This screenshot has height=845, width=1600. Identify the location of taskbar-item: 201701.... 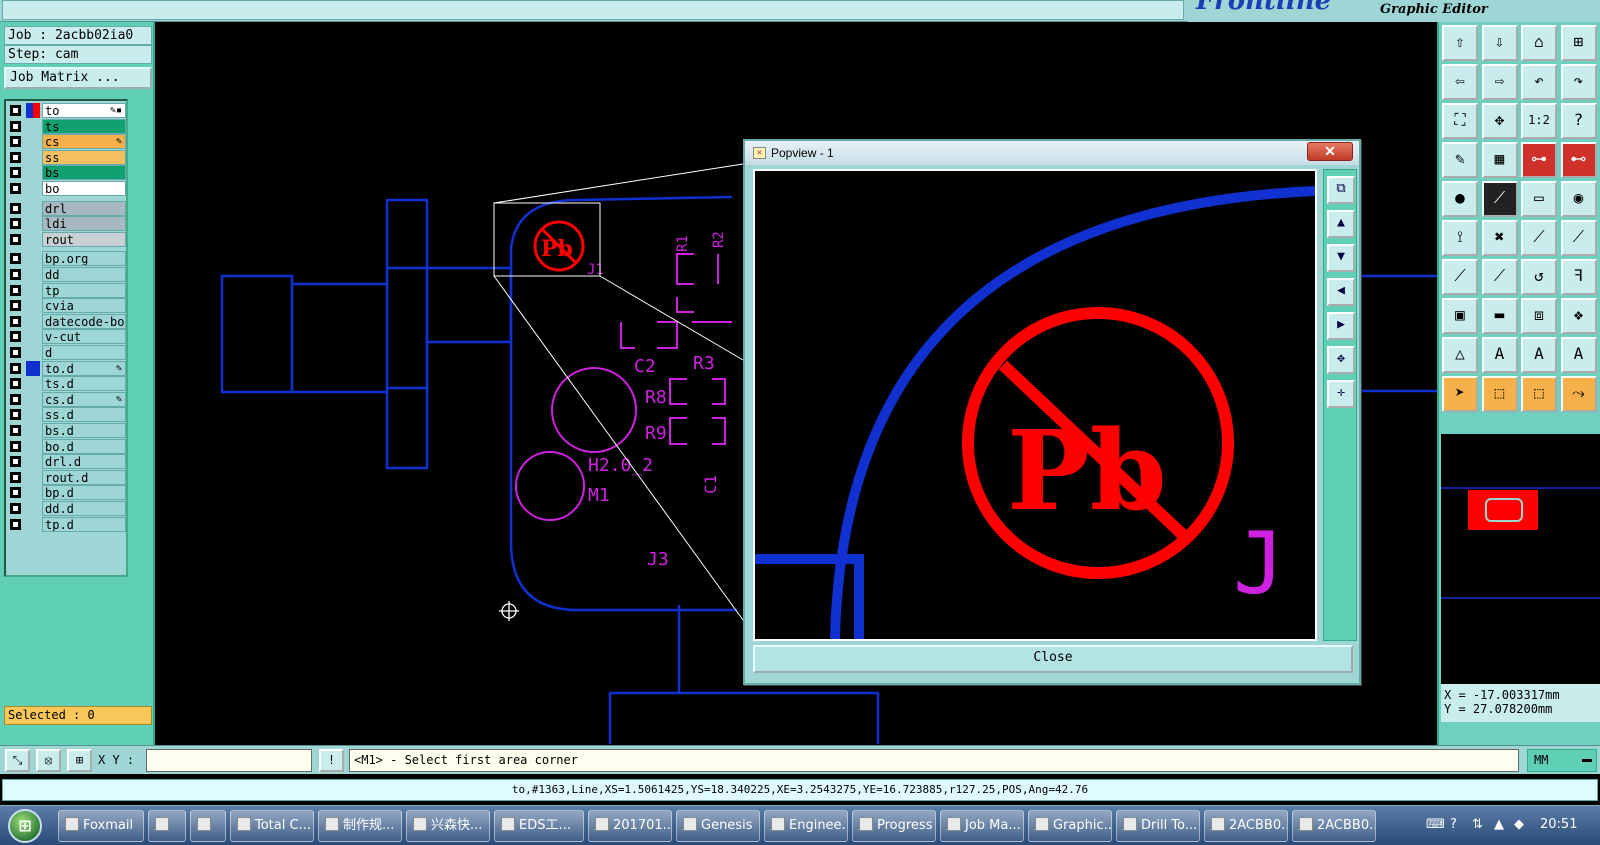
(630, 826).